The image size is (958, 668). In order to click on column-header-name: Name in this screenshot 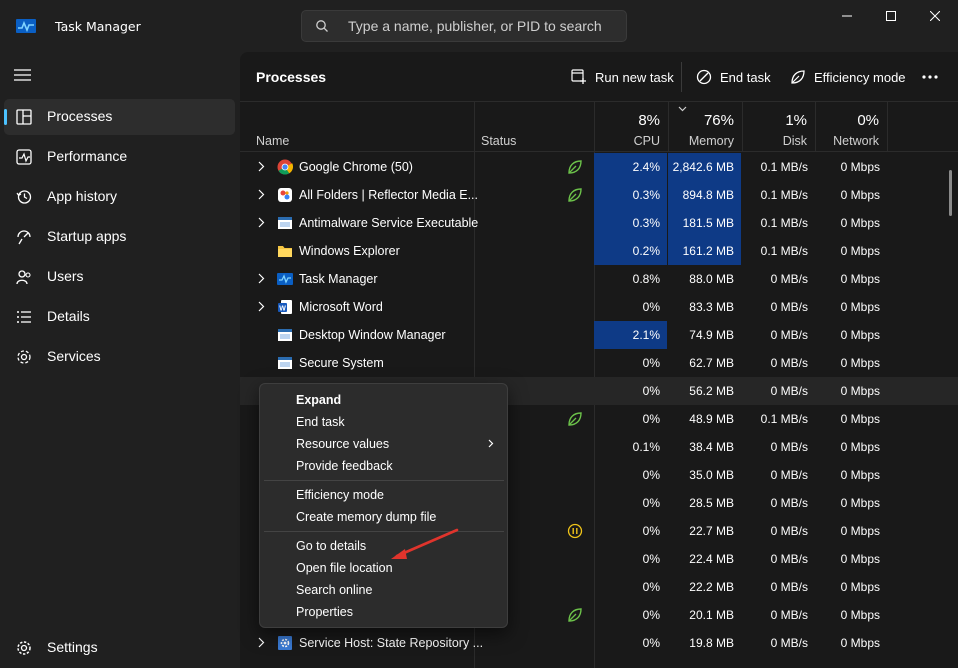, I will do `click(357, 127)`.